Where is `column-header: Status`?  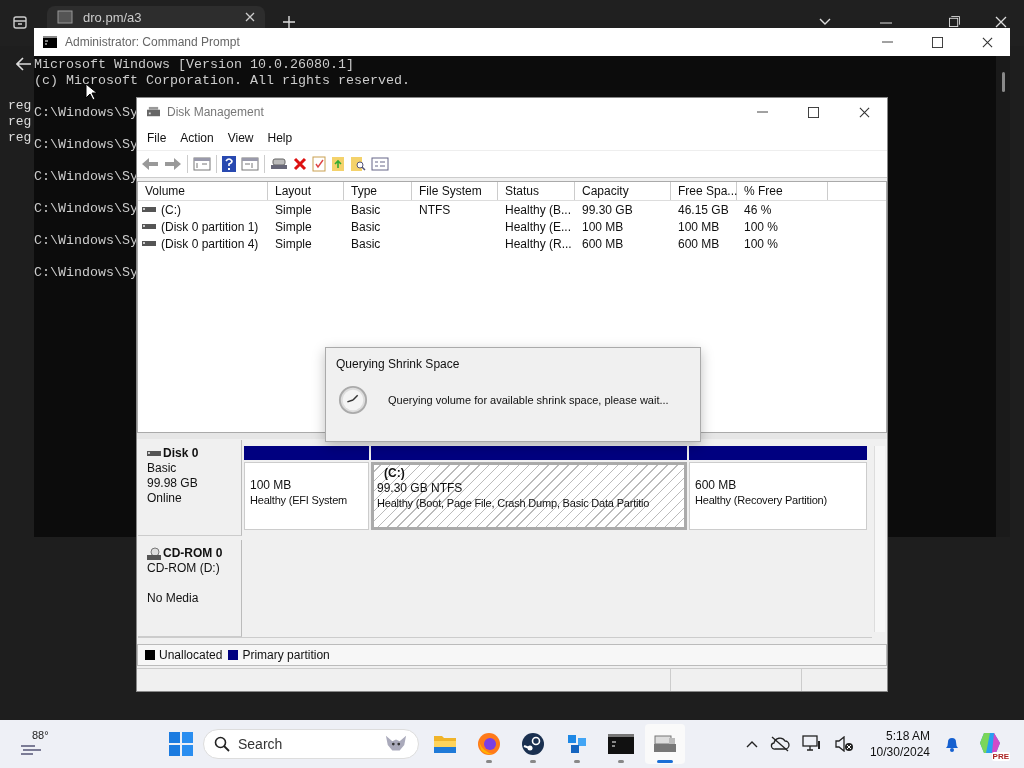 column-header: Status is located at coordinates (536, 191).